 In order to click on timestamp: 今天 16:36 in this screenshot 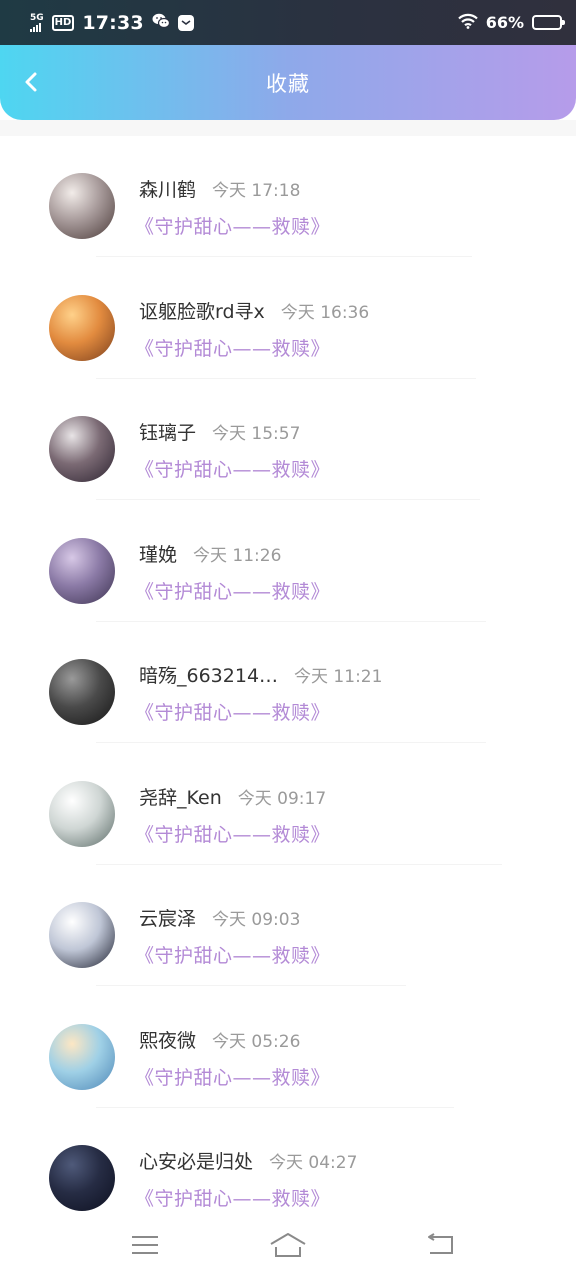, I will do `click(325, 312)`.